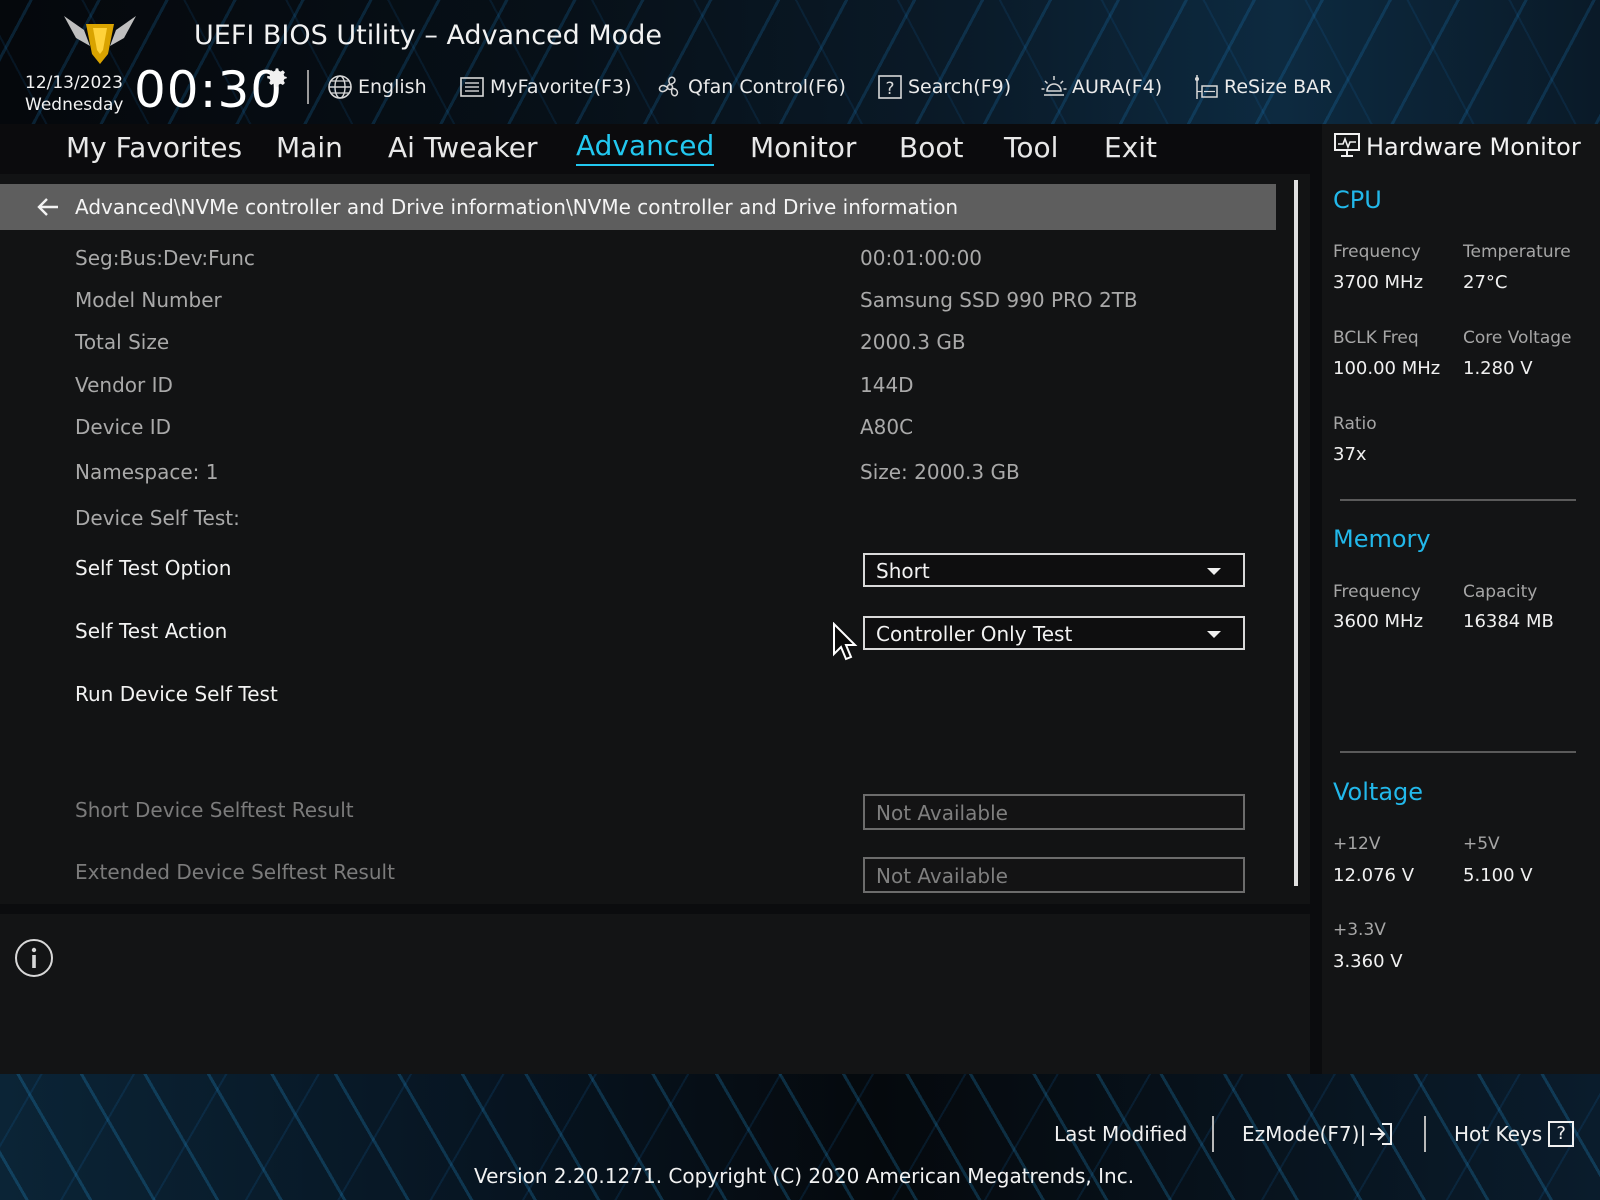 This screenshot has width=1600, height=1200. Describe the element at coordinates (176, 694) in the screenshot. I see `run-device-self-test-button: Run Device Self Test` at that location.